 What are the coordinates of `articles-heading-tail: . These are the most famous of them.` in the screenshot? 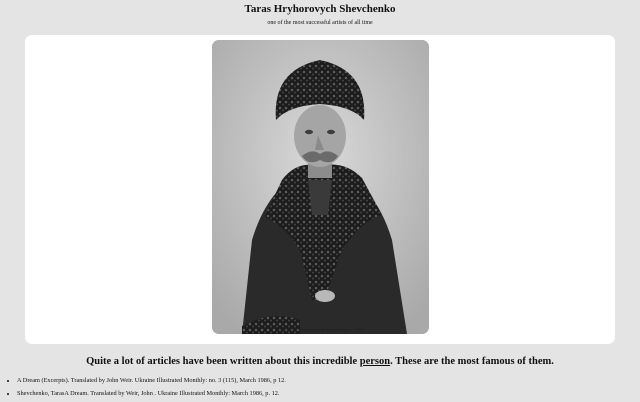 It's located at (472, 361).